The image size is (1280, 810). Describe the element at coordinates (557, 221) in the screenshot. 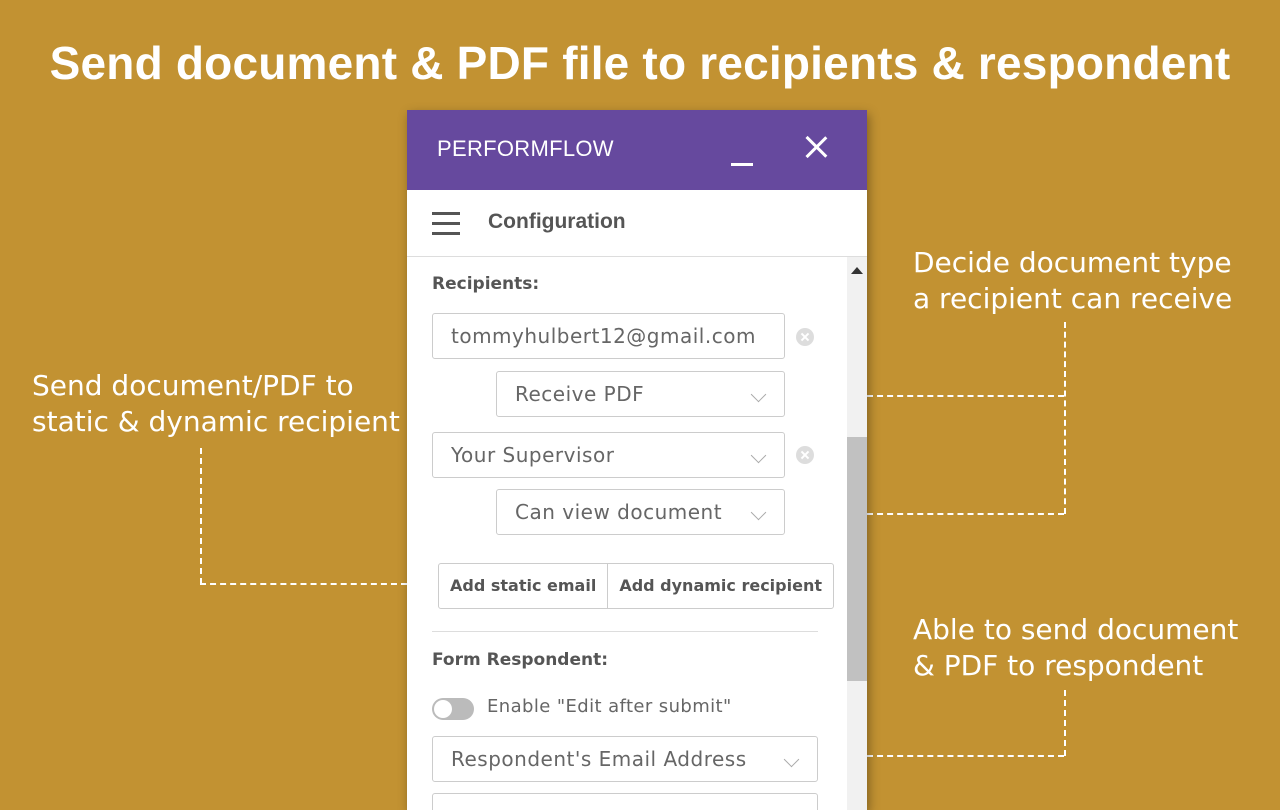

I see `page-title: Configuration` at that location.